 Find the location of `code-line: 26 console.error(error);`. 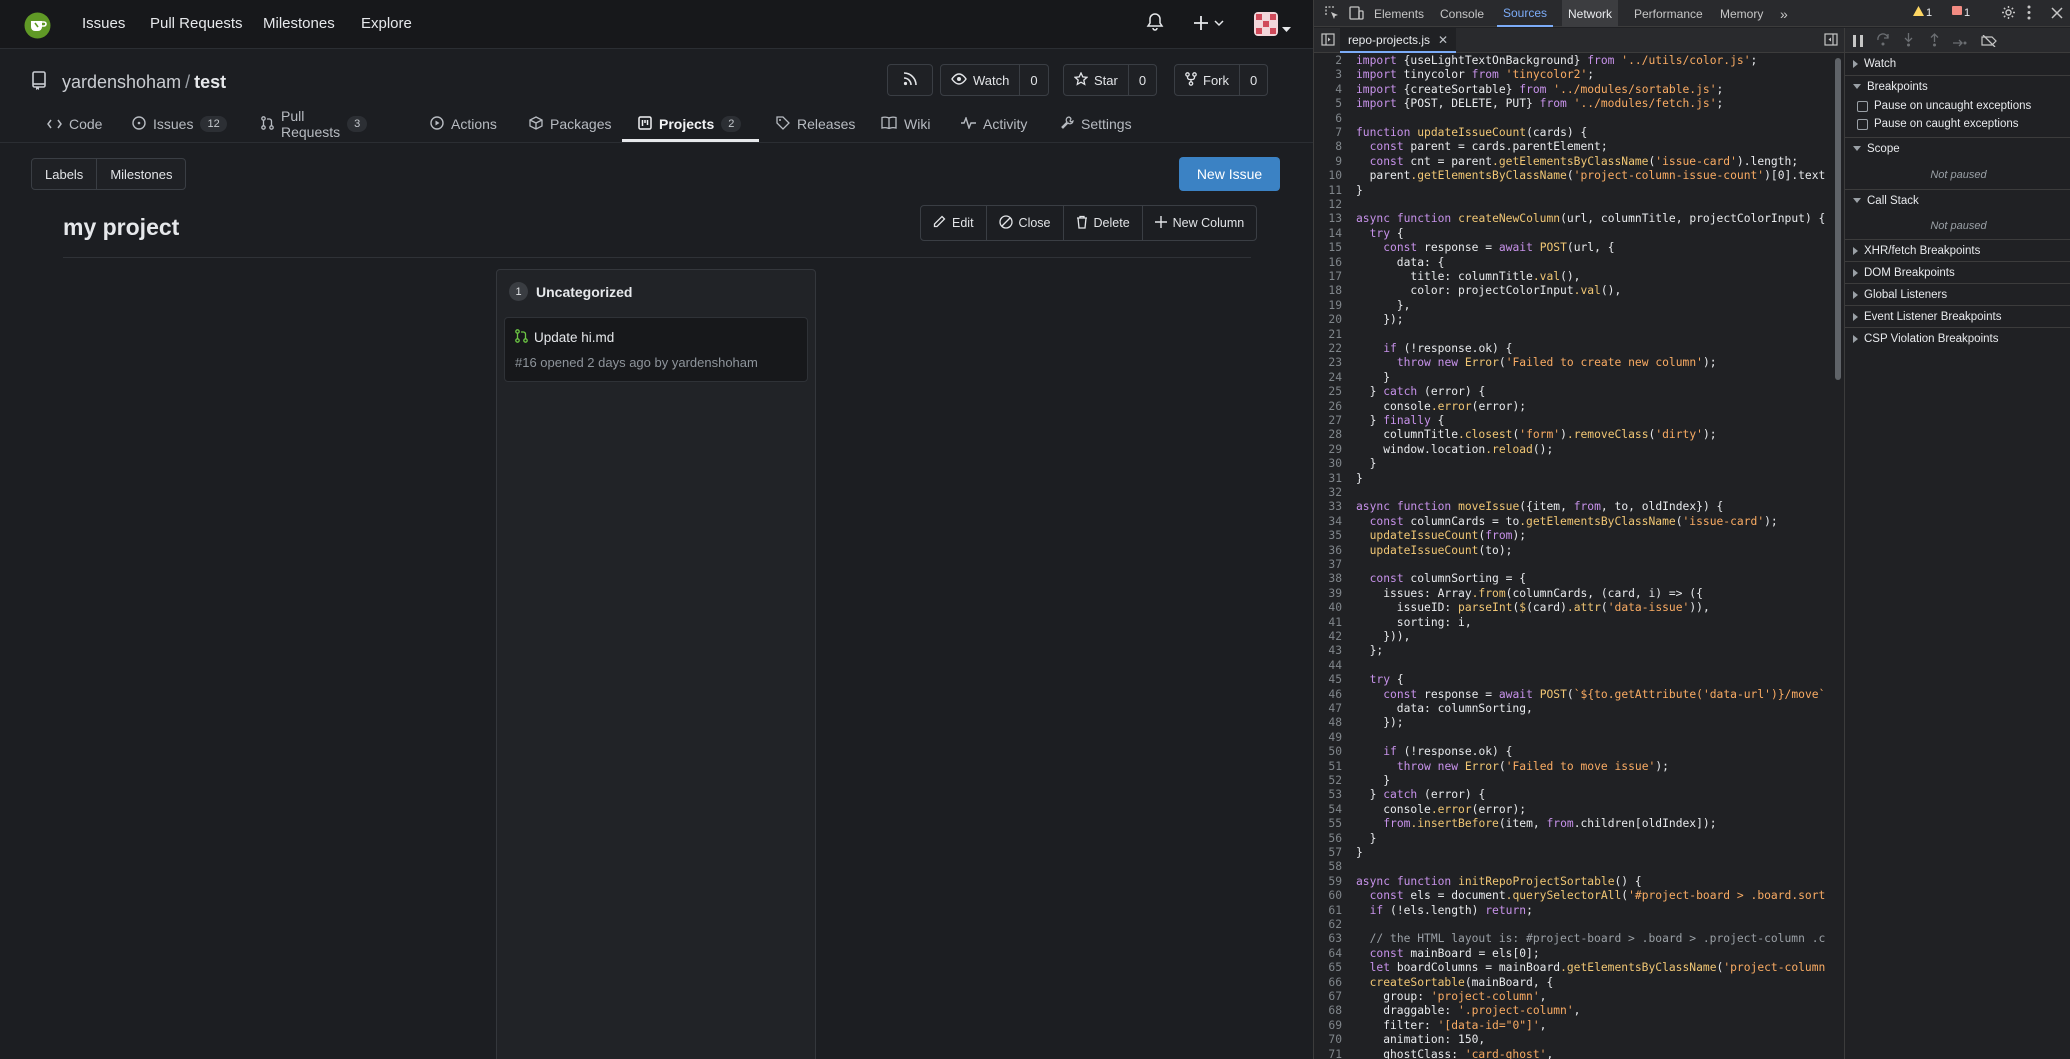

code-line: 26 console.error(error); is located at coordinates (1572, 407).